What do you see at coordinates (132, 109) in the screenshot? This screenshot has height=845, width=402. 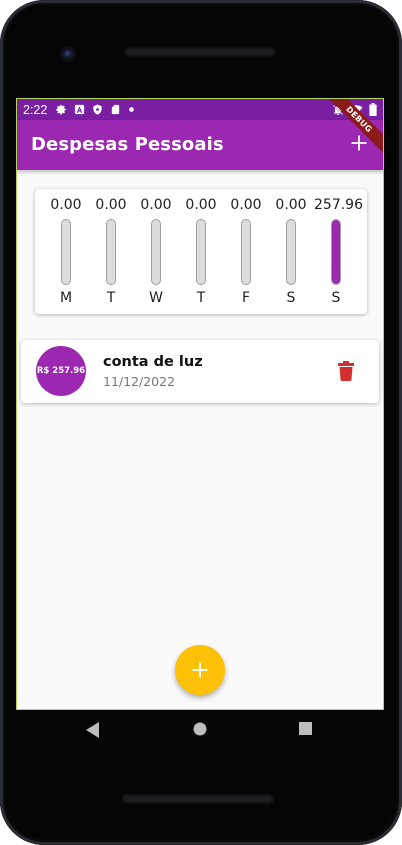 I see `dot-icon` at bounding box center [132, 109].